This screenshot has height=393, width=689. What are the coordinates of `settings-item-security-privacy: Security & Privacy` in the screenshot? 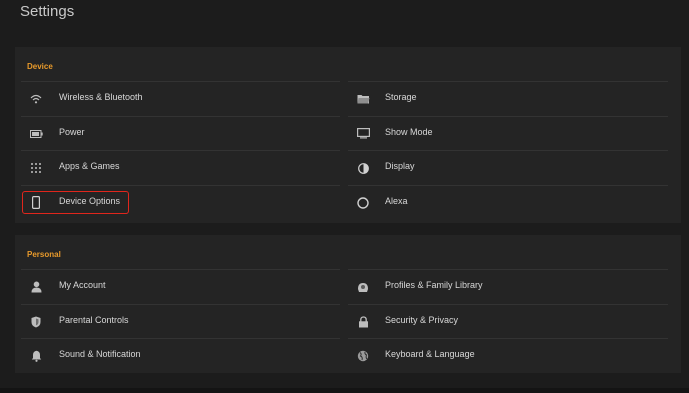 It's located at (508, 321).